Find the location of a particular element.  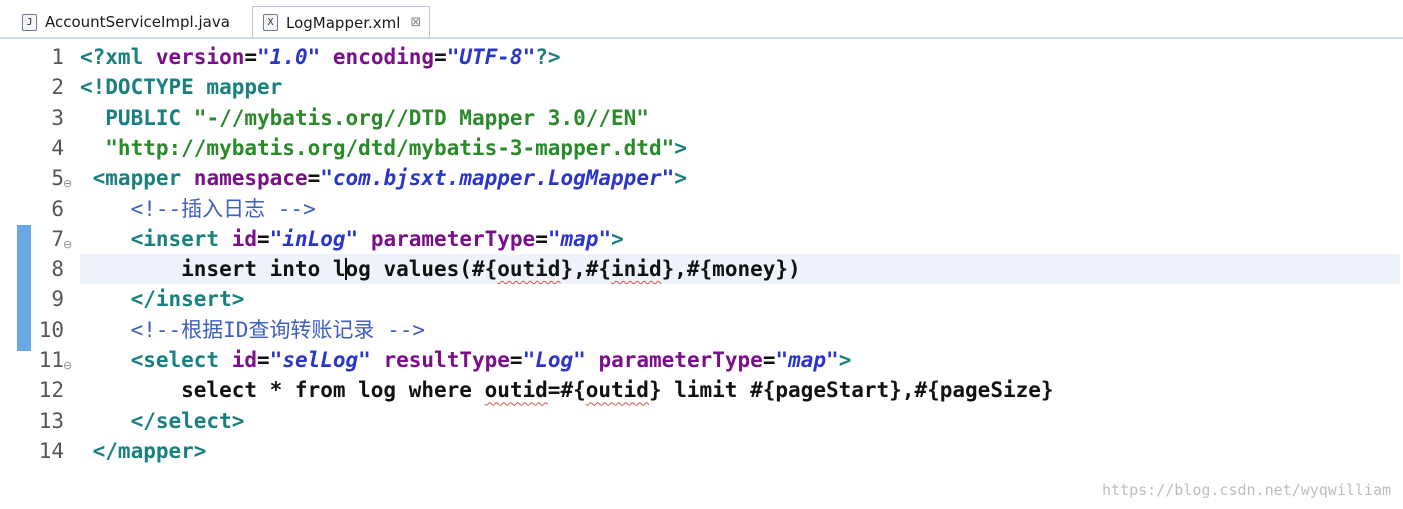

code-line: 10 <!--根据ID查询转账记录 --> is located at coordinates (701, 330).